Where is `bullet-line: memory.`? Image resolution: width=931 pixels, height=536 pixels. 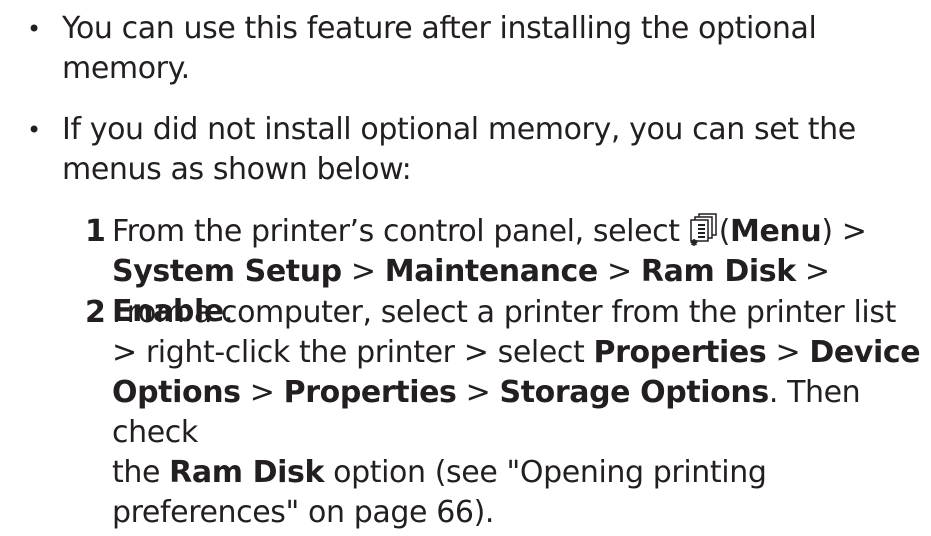 bullet-line: memory. is located at coordinates (126, 68).